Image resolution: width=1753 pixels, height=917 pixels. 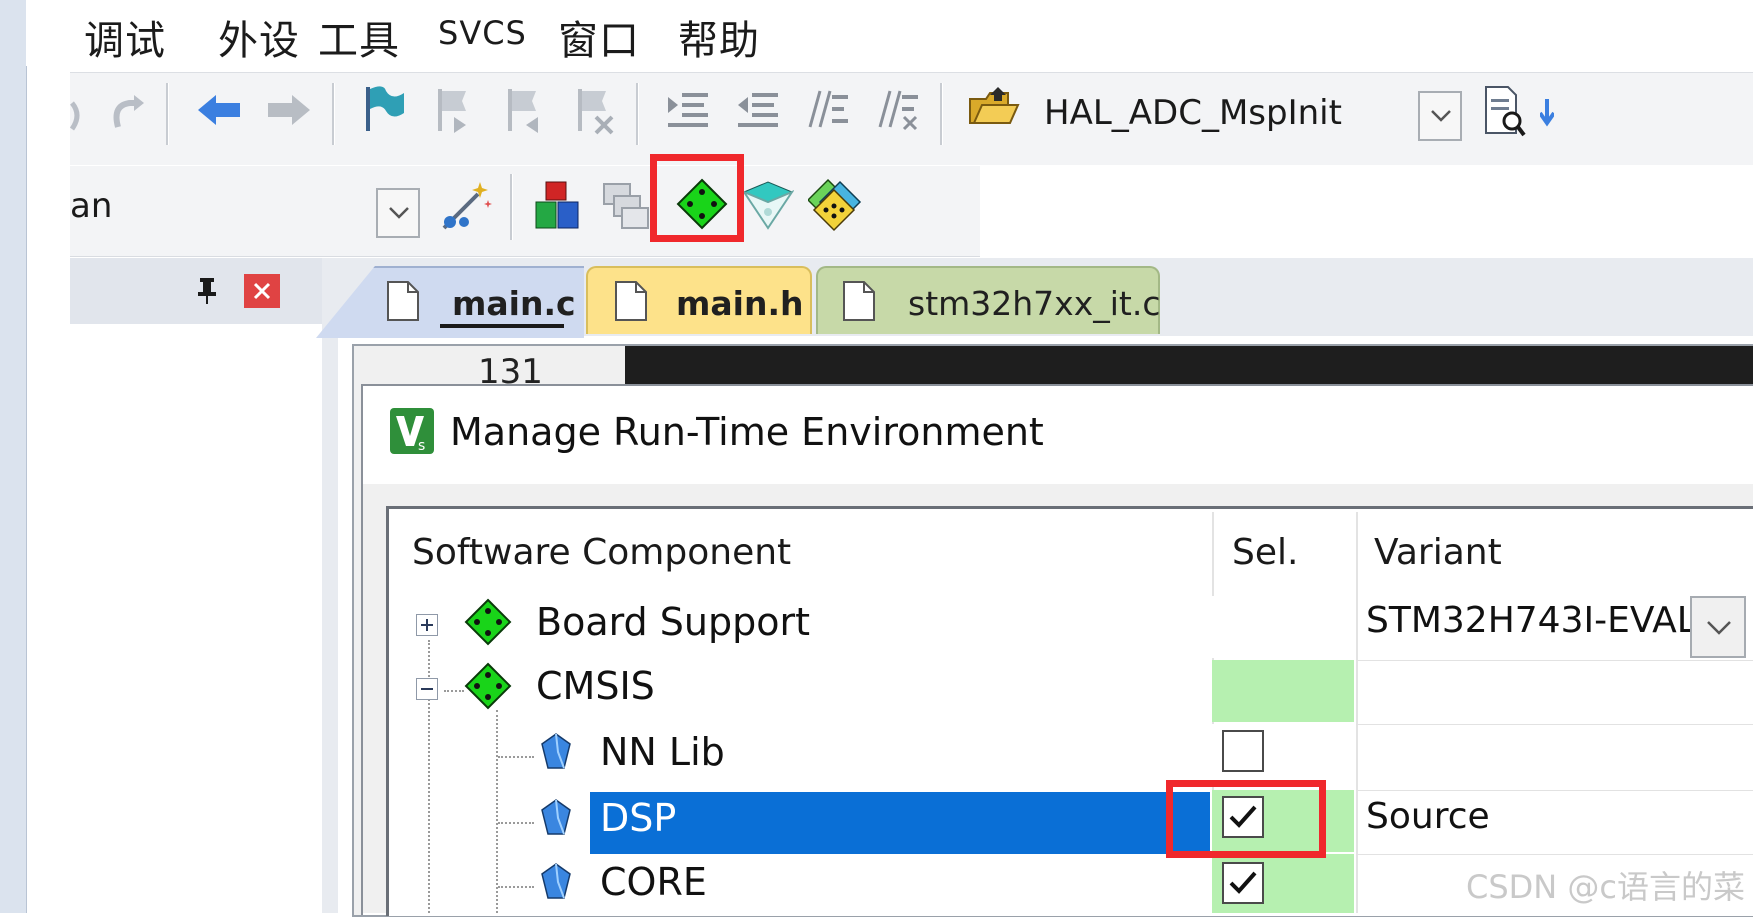 I want to click on next-bookmark-icon, so click(x=524, y=110).